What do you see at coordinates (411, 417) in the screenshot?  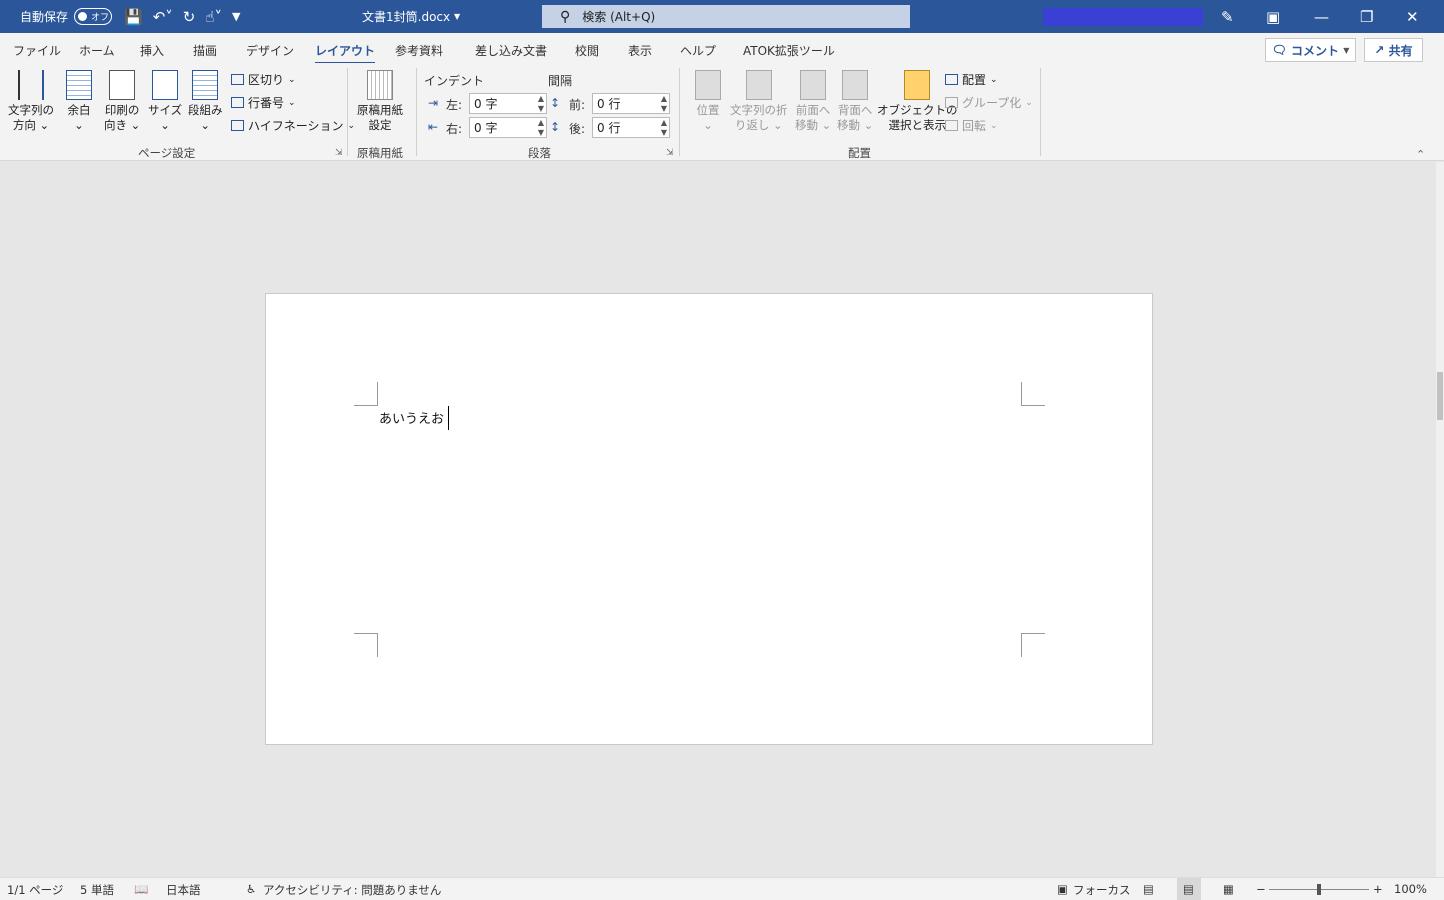 I see `document-text: あいうえお` at bounding box center [411, 417].